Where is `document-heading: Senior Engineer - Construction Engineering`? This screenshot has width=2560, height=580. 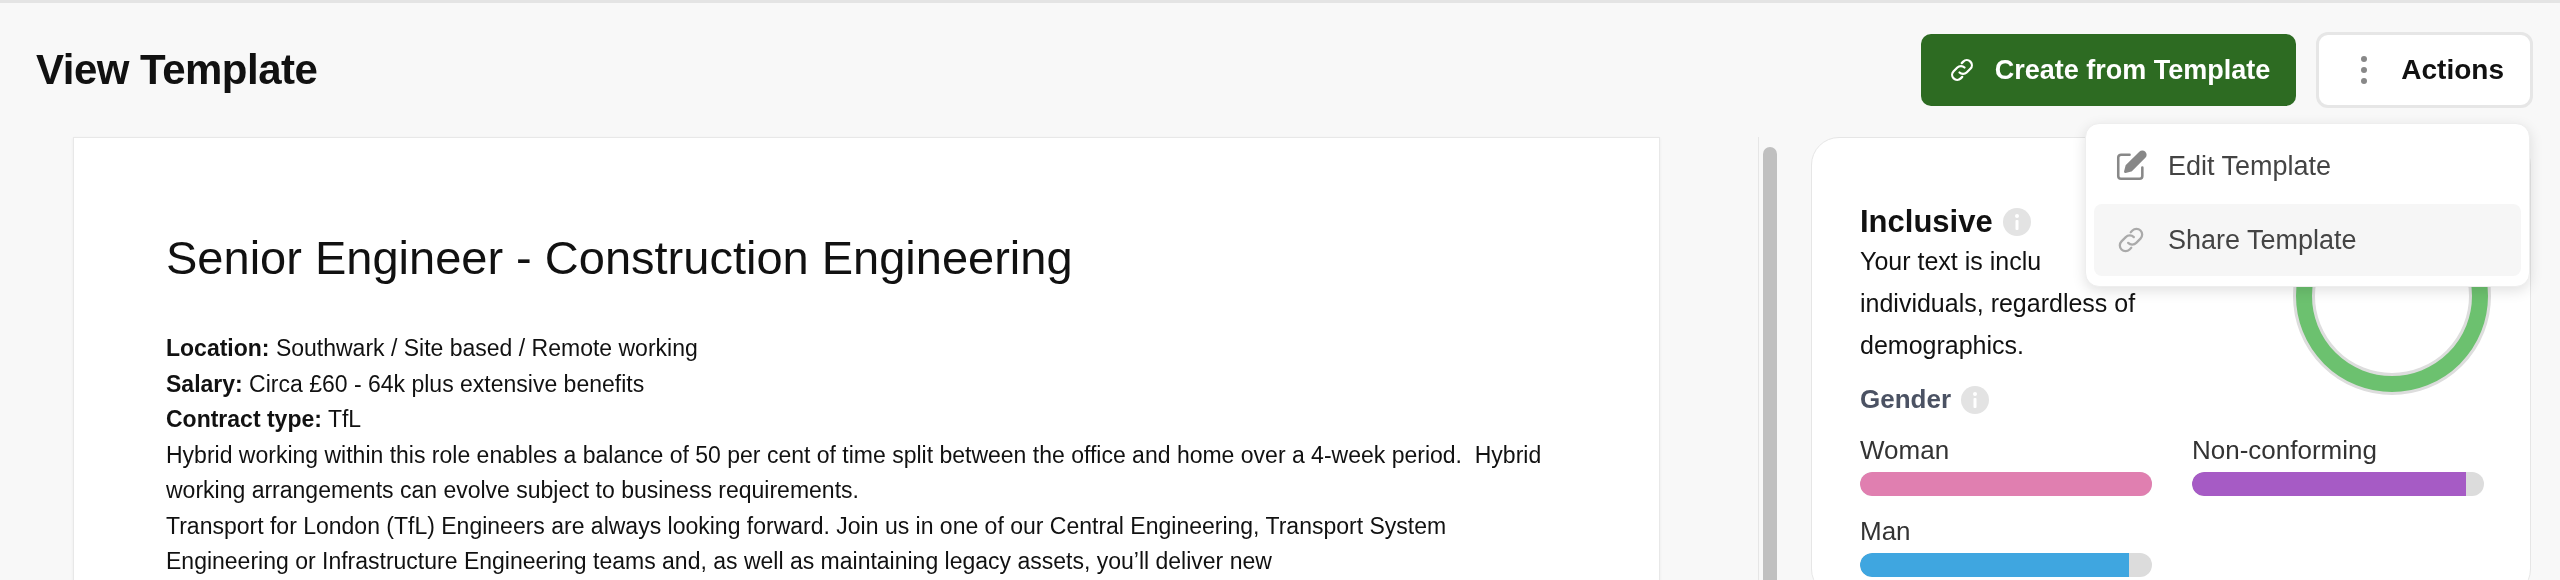
document-heading: Senior Engineer - Construction Engineering is located at coordinates (620, 257).